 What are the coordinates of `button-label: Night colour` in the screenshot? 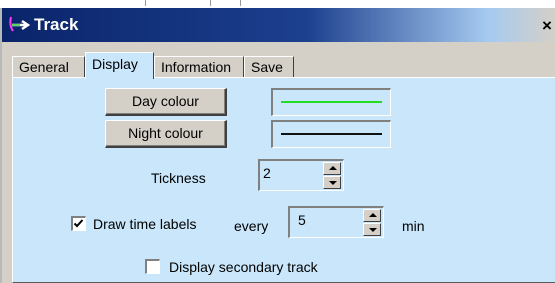 It's located at (165, 133).